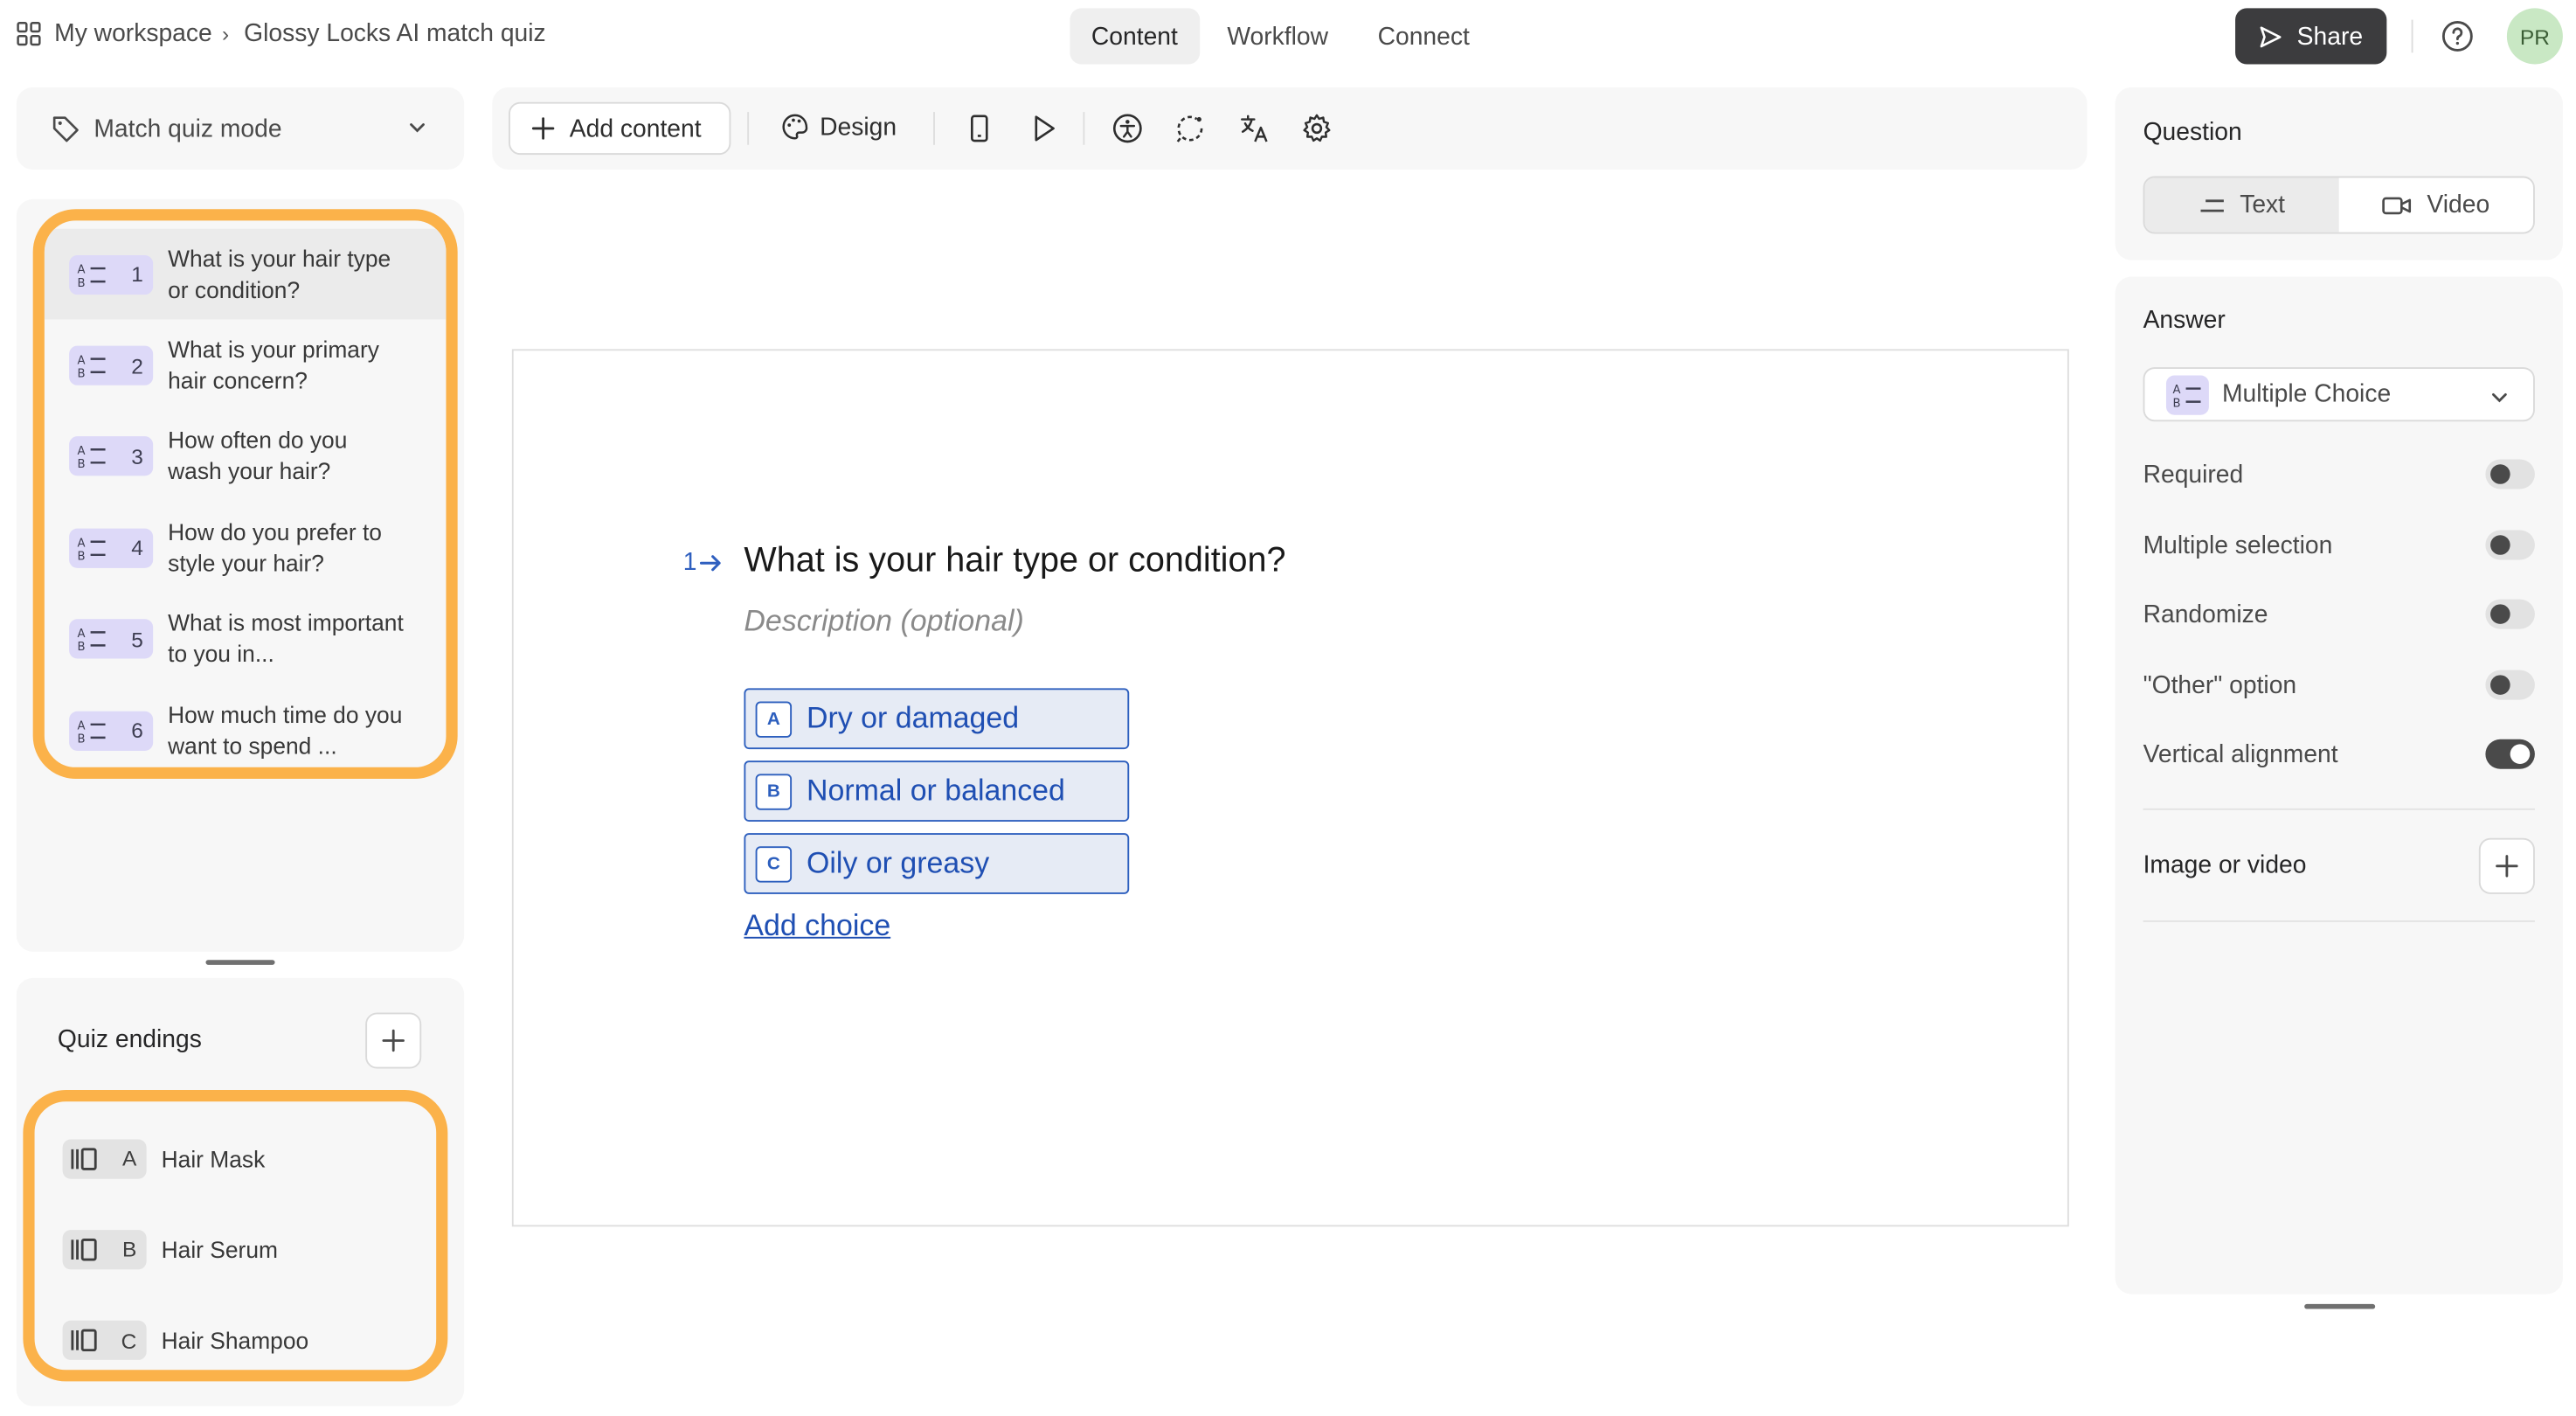 Image resolution: width=2576 pixels, height=1416 pixels. What do you see at coordinates (1127, 128) in the screenshot?
I see `accessibility-icon` at bounding box center [1127, 128].